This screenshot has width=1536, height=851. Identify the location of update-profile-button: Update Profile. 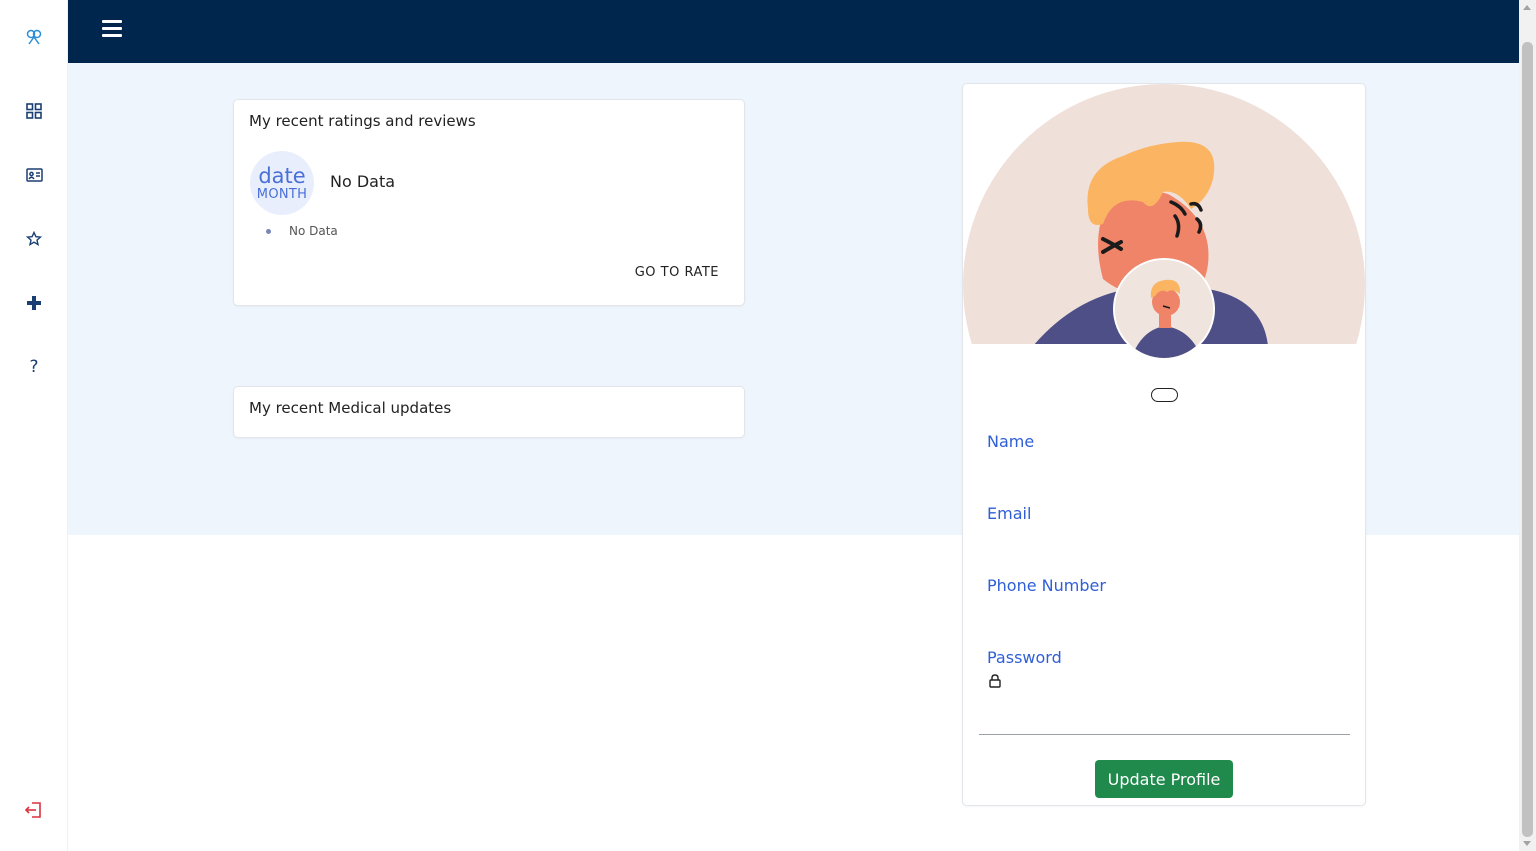
(1164, 779).